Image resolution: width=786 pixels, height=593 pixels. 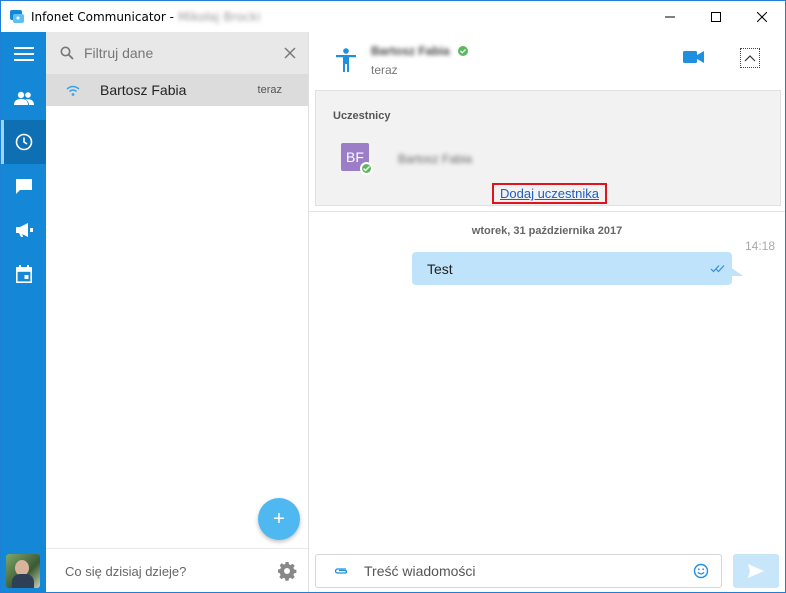 What do you see at coordinates (410, 51) in the screenshot?
I see `chat-header-name: Bartosz Fabia` at bounding box center [410, 51].